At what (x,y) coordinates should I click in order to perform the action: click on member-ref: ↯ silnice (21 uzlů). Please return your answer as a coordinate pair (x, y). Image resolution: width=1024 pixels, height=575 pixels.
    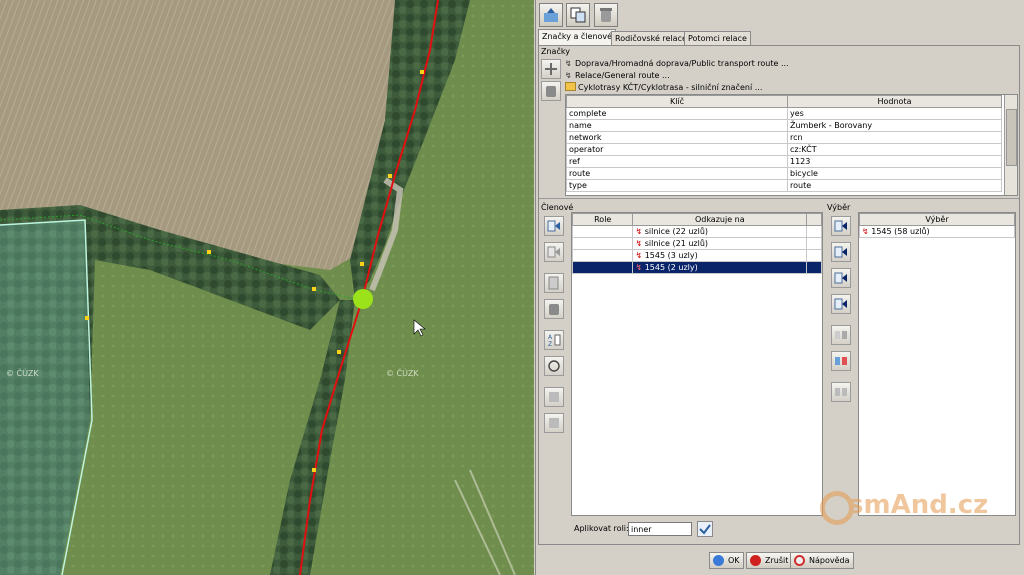
    Looking at the image, I should click on (720, 243).